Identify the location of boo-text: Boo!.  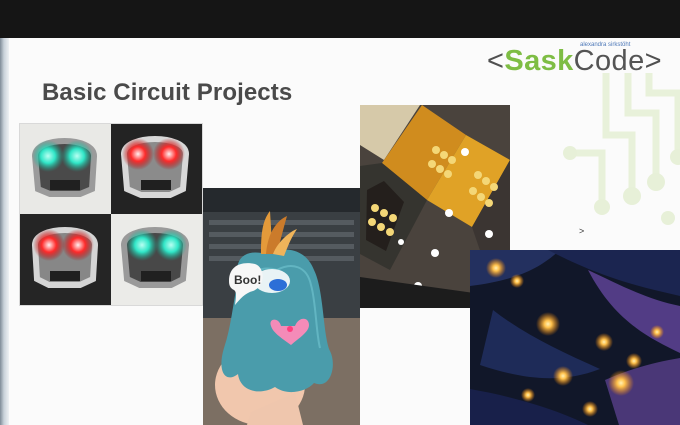
(247, 280).